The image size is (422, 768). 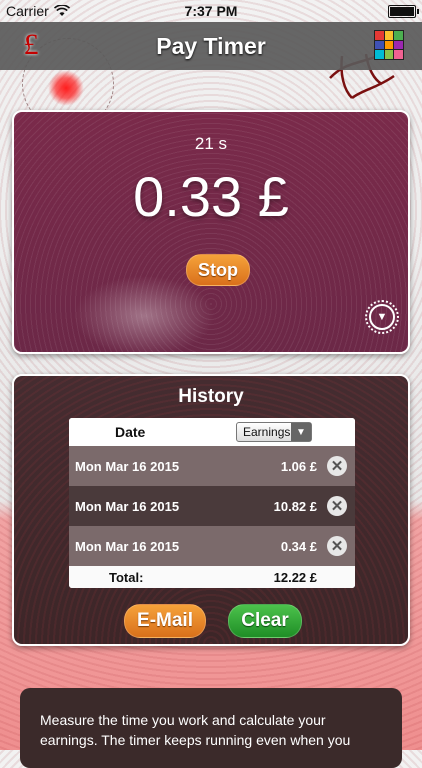 What do you see at coordinates (212, 506) in the screenshot?
I see `table-row: Mon Mar 16 2015 10.82 £ ✕` at bounding box center [212, 506].